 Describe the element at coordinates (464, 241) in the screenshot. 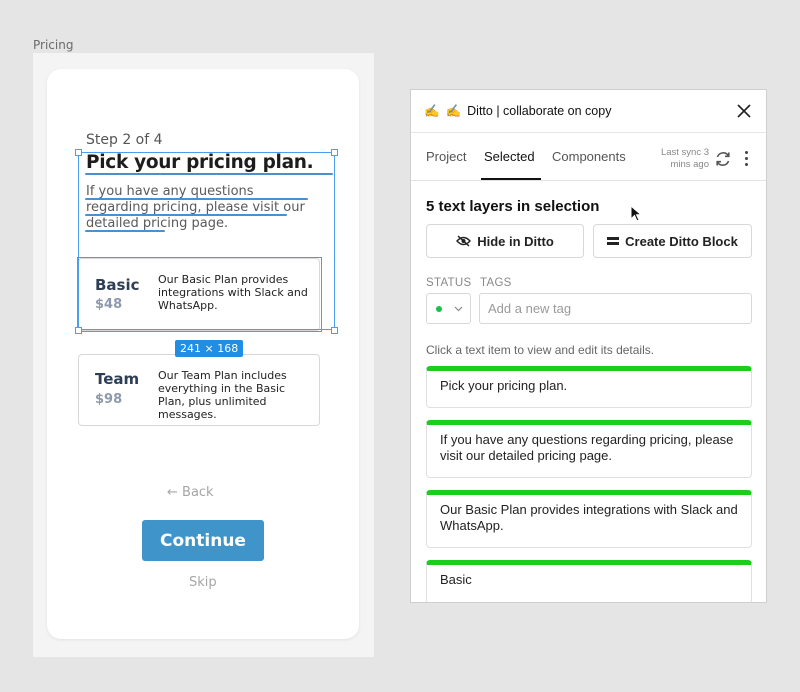

I see `eye-off-icon` at that location.